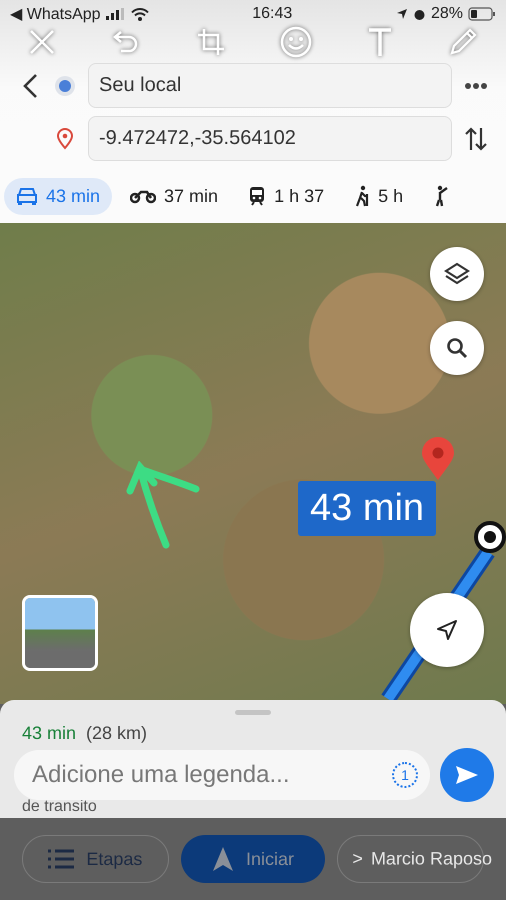 The height and width of the screenshot is (900, 506). Describe the element at coordinates (65, 85) in the screenshot. I see `origin-dot-icon` at that location.